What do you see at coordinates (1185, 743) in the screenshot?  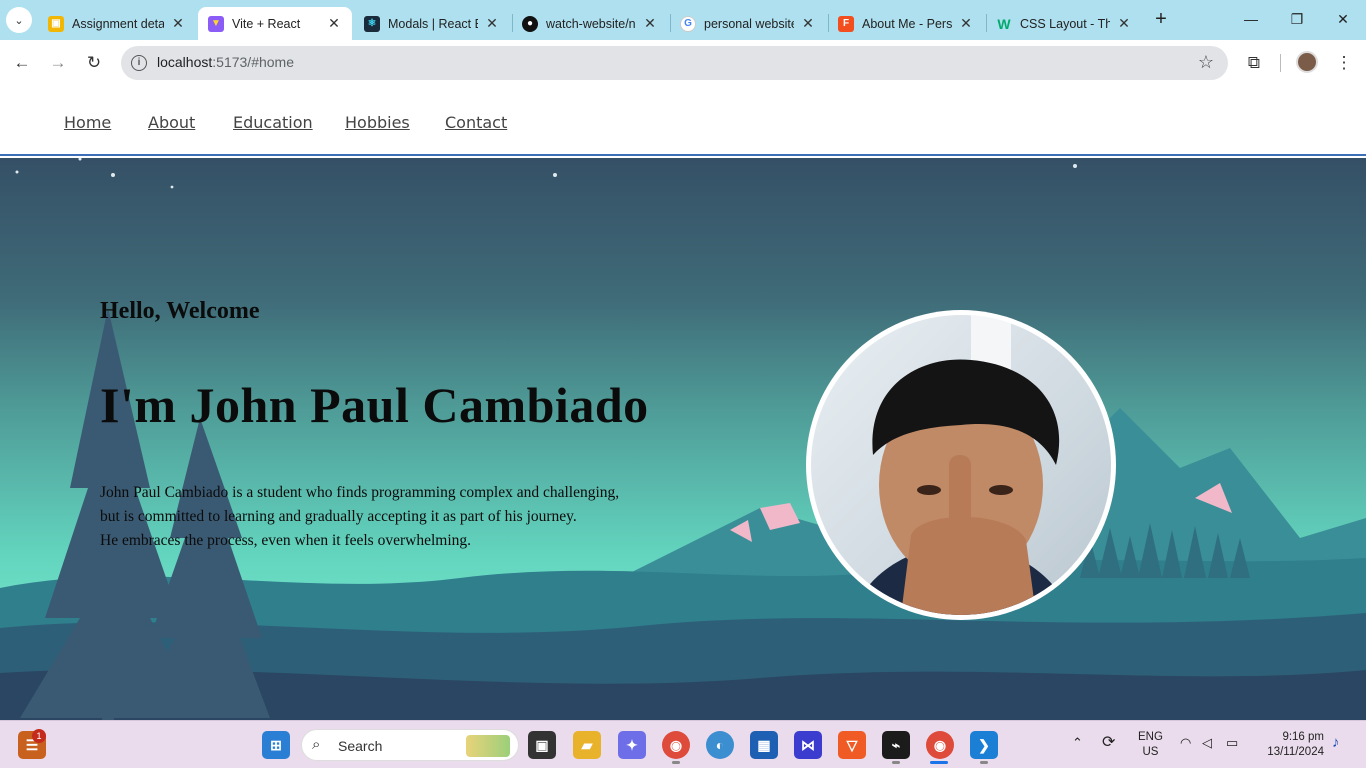 I see `wifi-icon: ◠` at bounding box center [1185, 743].